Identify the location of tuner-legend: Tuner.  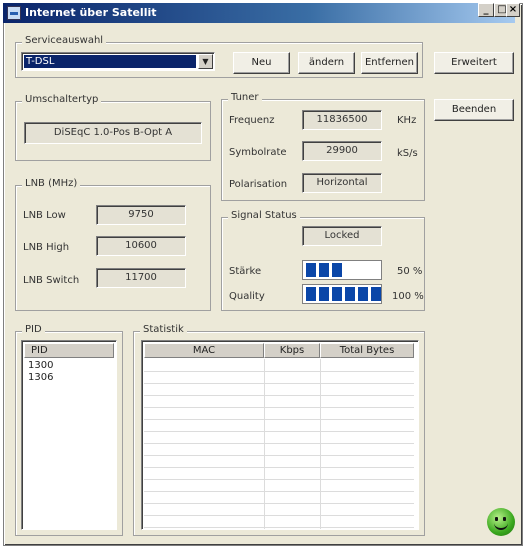
(245, 97).